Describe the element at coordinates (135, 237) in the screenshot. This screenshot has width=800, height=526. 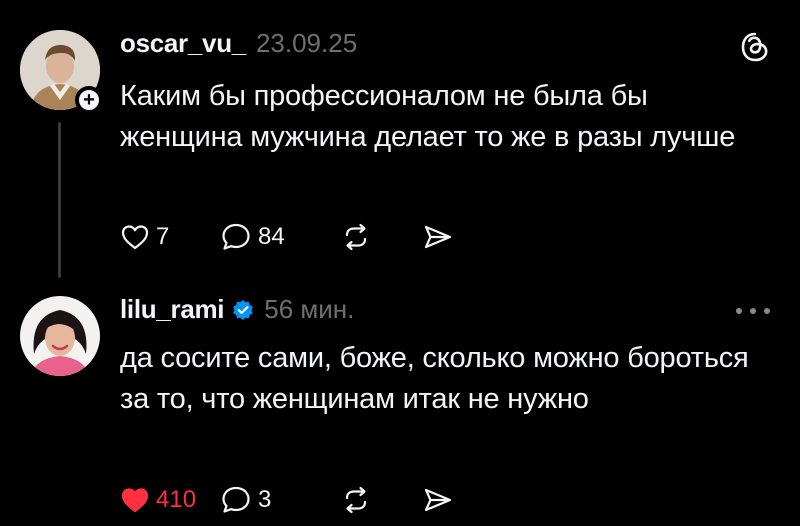
I see `heart-outline-icon` at that location.